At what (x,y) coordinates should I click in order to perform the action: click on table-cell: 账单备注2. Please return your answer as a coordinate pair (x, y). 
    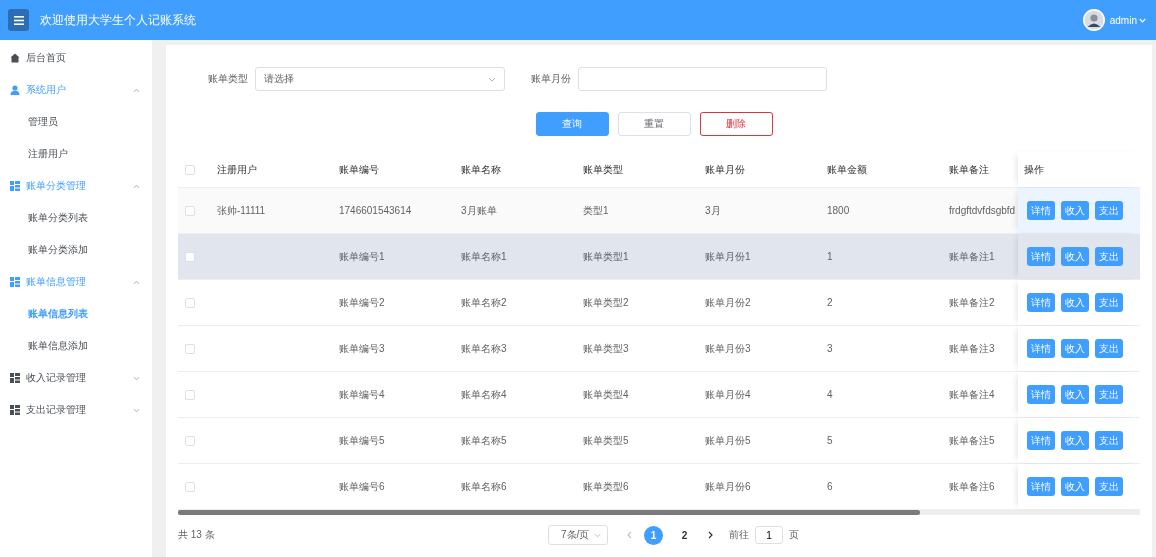
    Looking at the image, I should click on (972, 302).